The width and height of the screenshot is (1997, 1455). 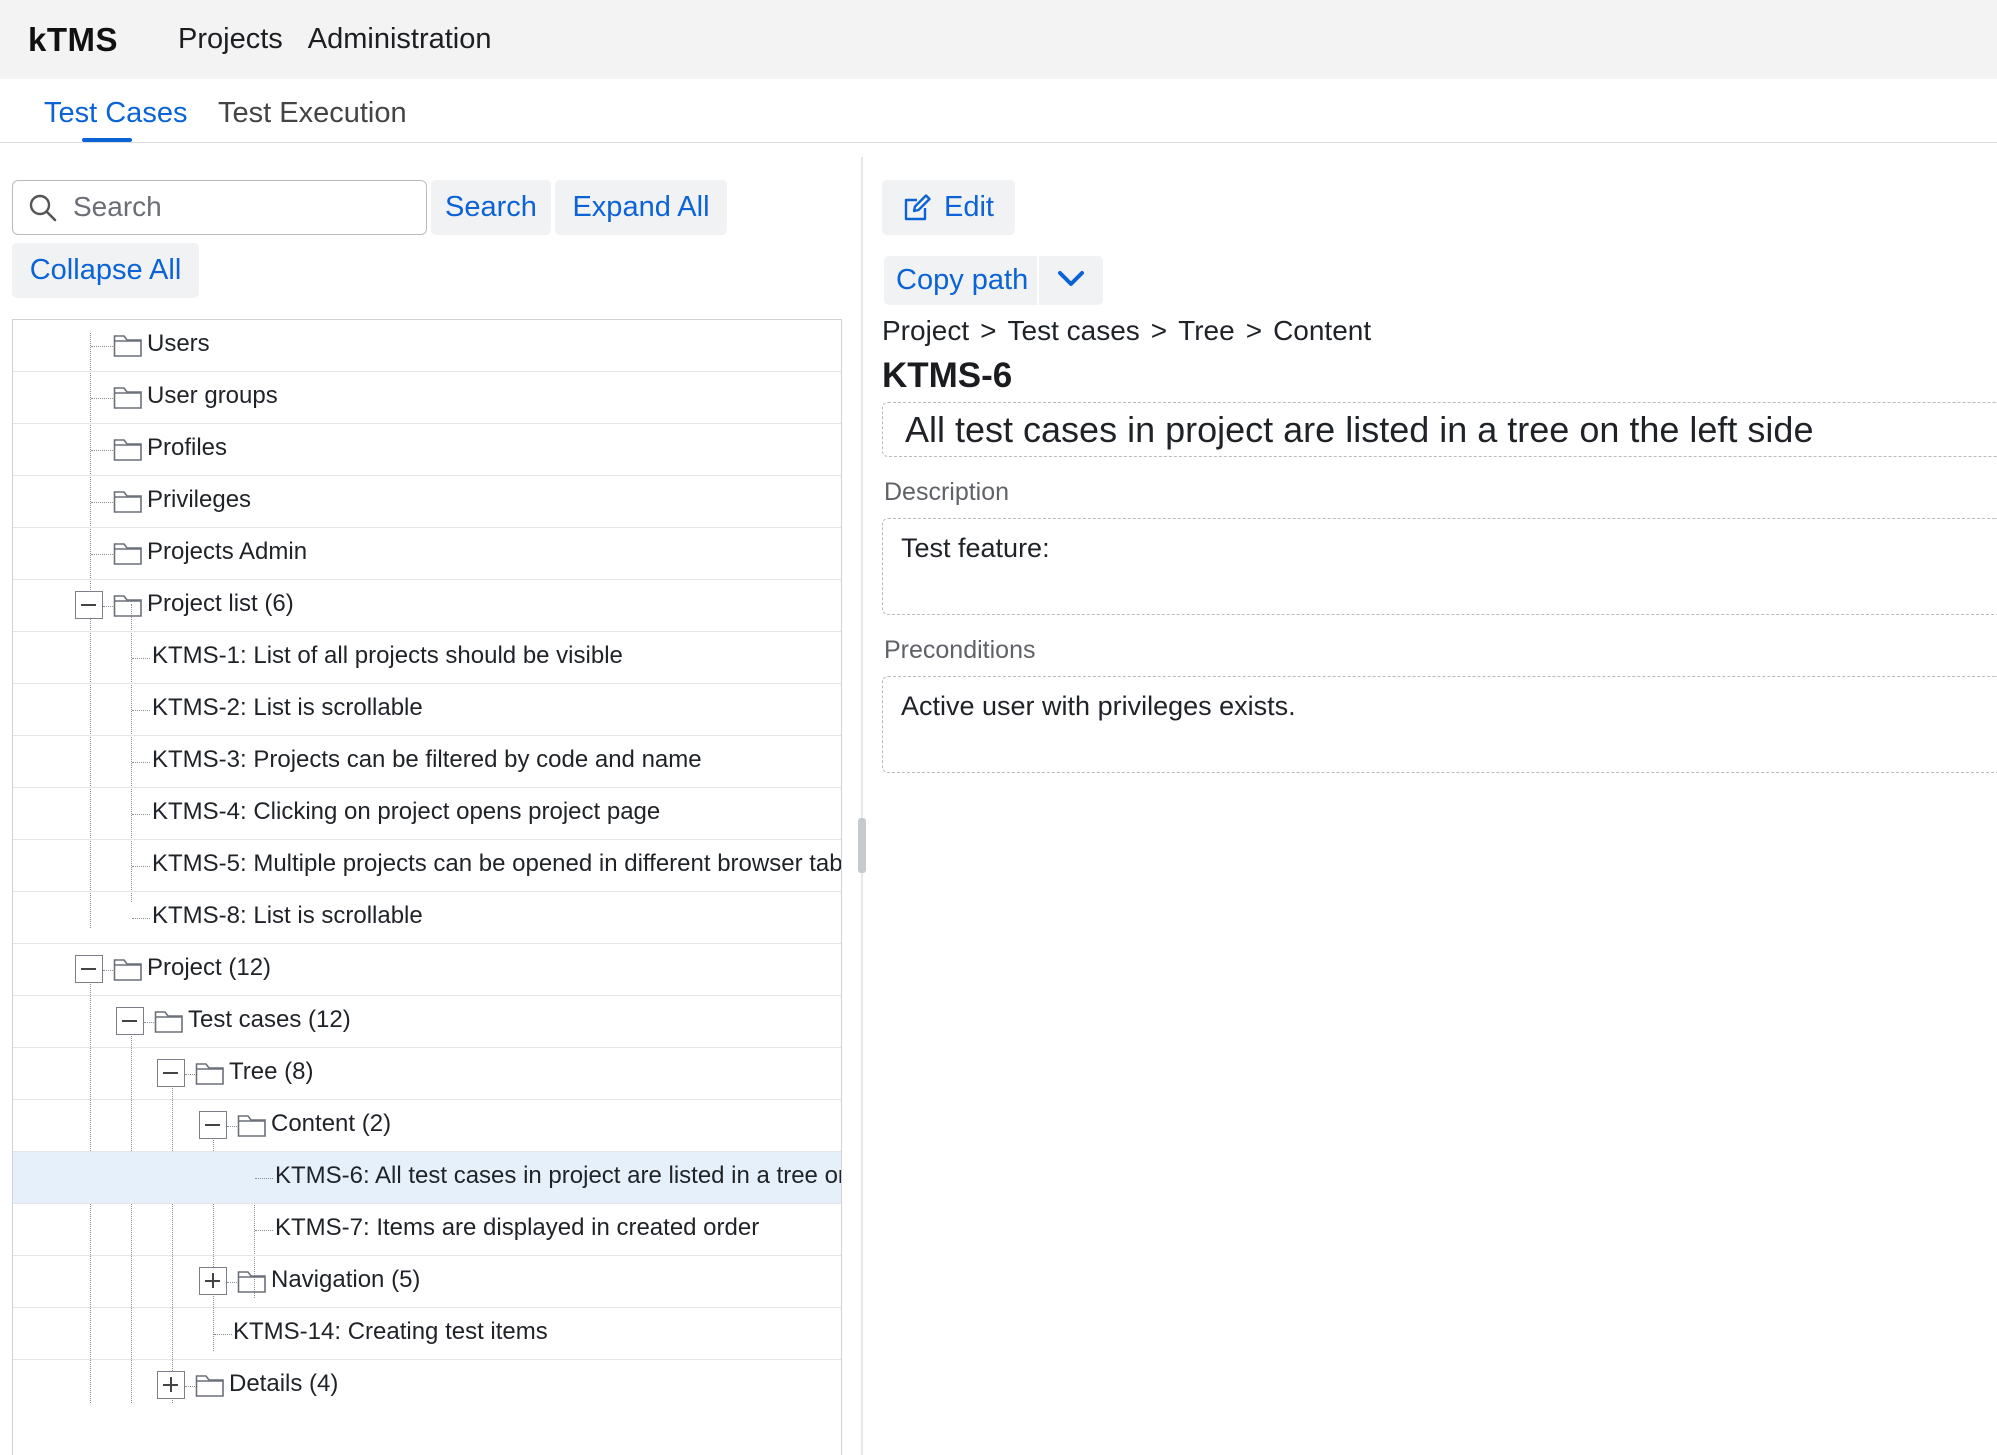 I want to click on search-icon, so click(x=43, y=208).